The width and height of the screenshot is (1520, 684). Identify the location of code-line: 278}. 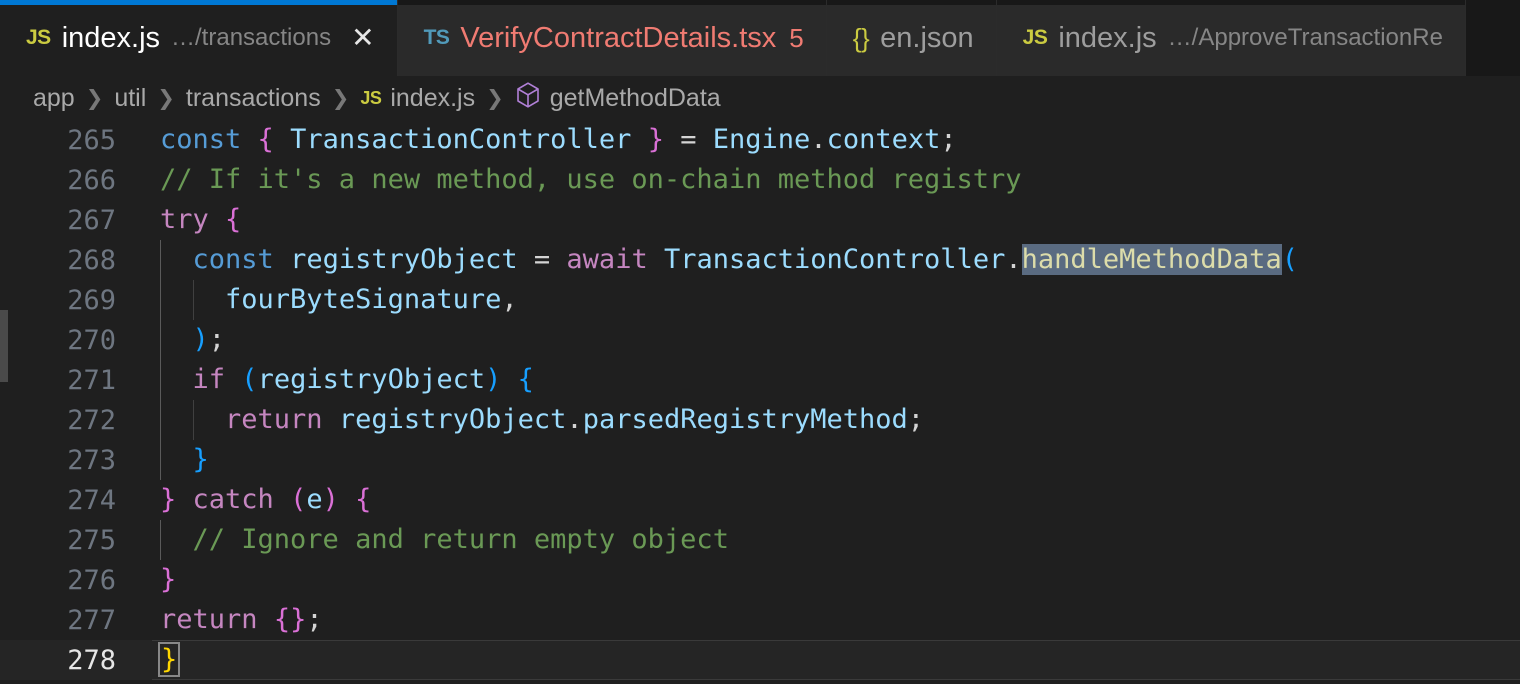
(760, 660).